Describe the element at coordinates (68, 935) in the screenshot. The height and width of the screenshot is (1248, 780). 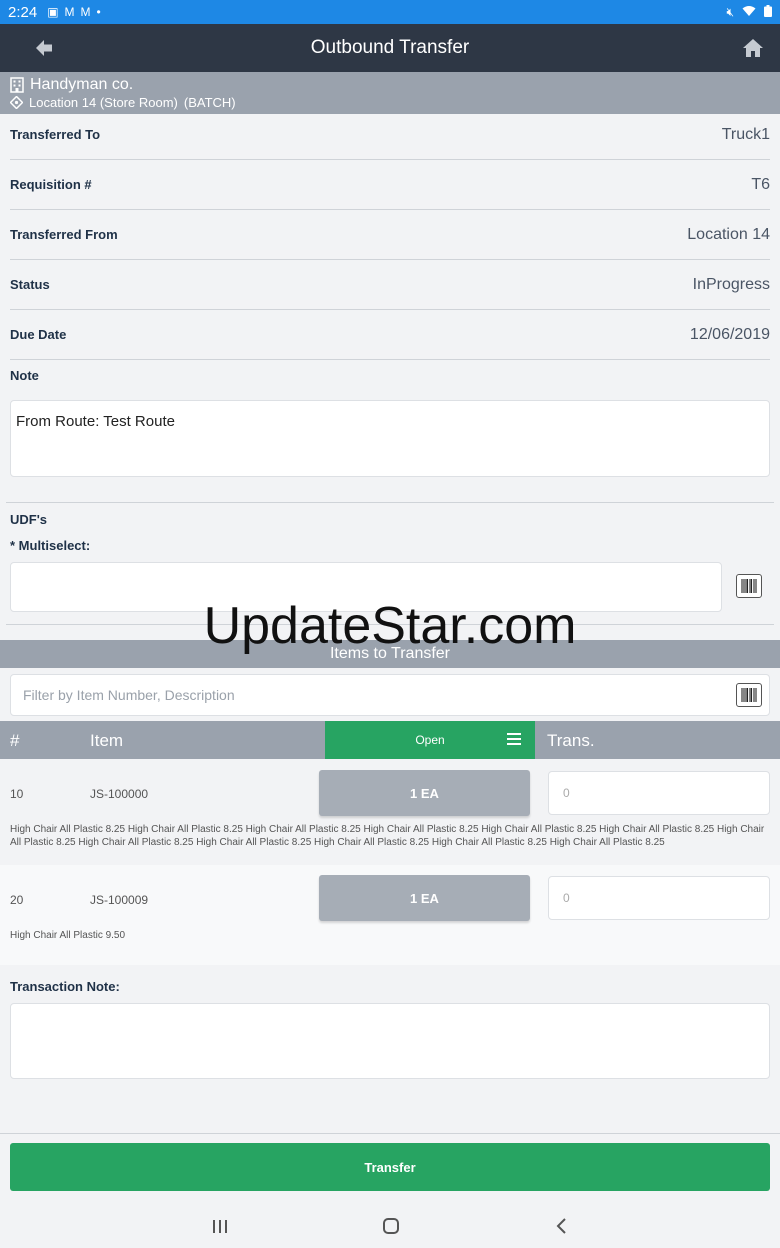
I see `row-description: High Chair All Plastic 9.50` at that location.